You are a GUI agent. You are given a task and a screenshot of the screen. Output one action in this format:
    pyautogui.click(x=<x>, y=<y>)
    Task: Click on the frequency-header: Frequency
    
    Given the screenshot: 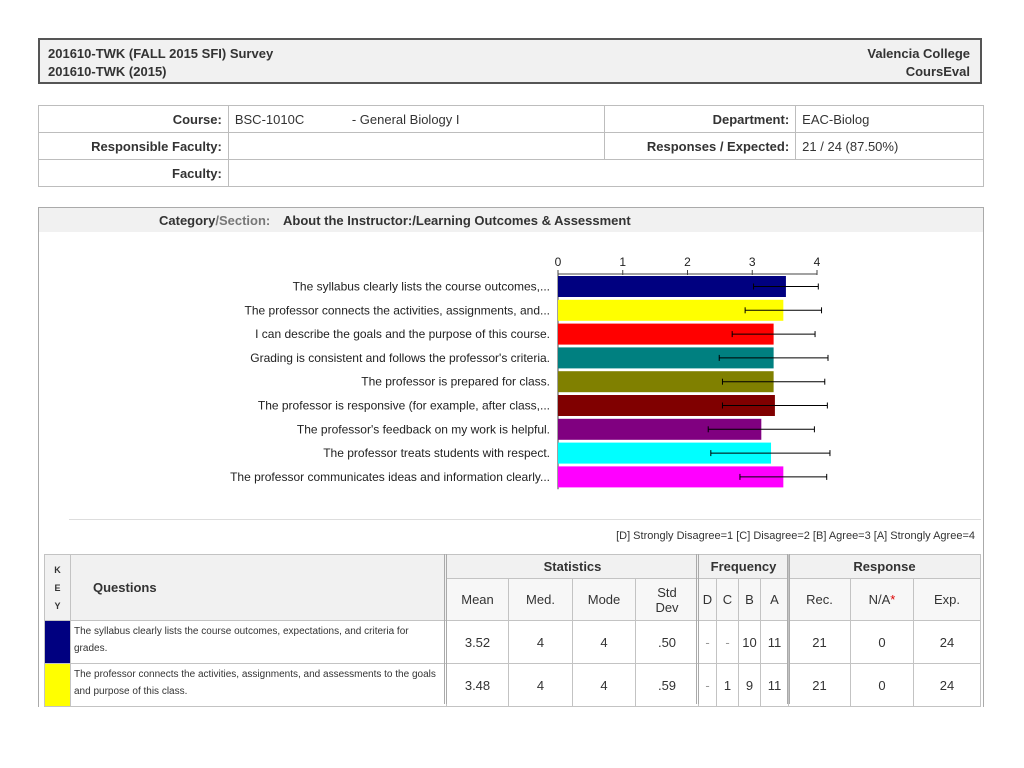 What is the action you would take?
    pyautogui.click(x=743, y=566)
    